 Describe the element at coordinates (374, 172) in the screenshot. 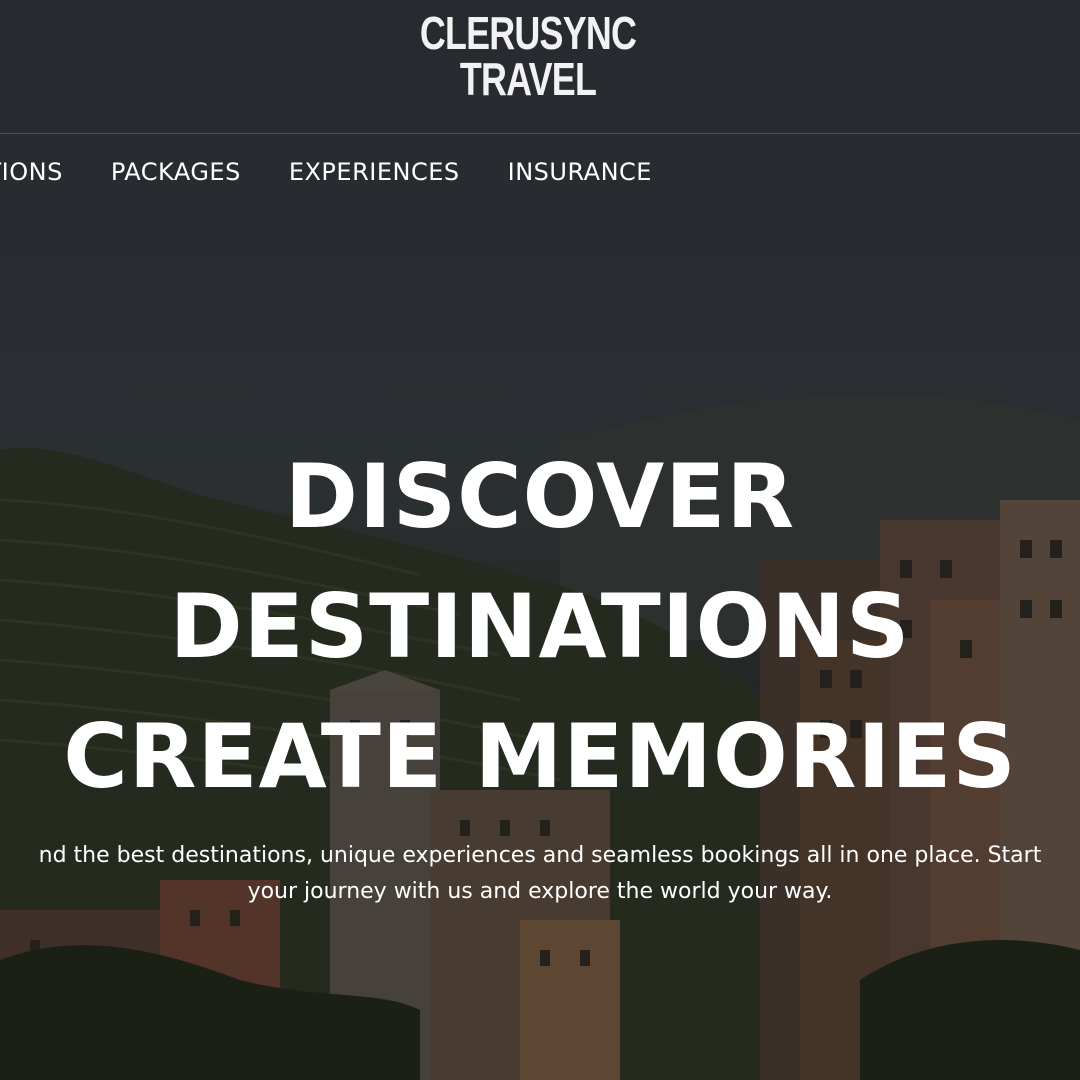

I see `nav-item-experiences: EXPERIENCES` at that location.